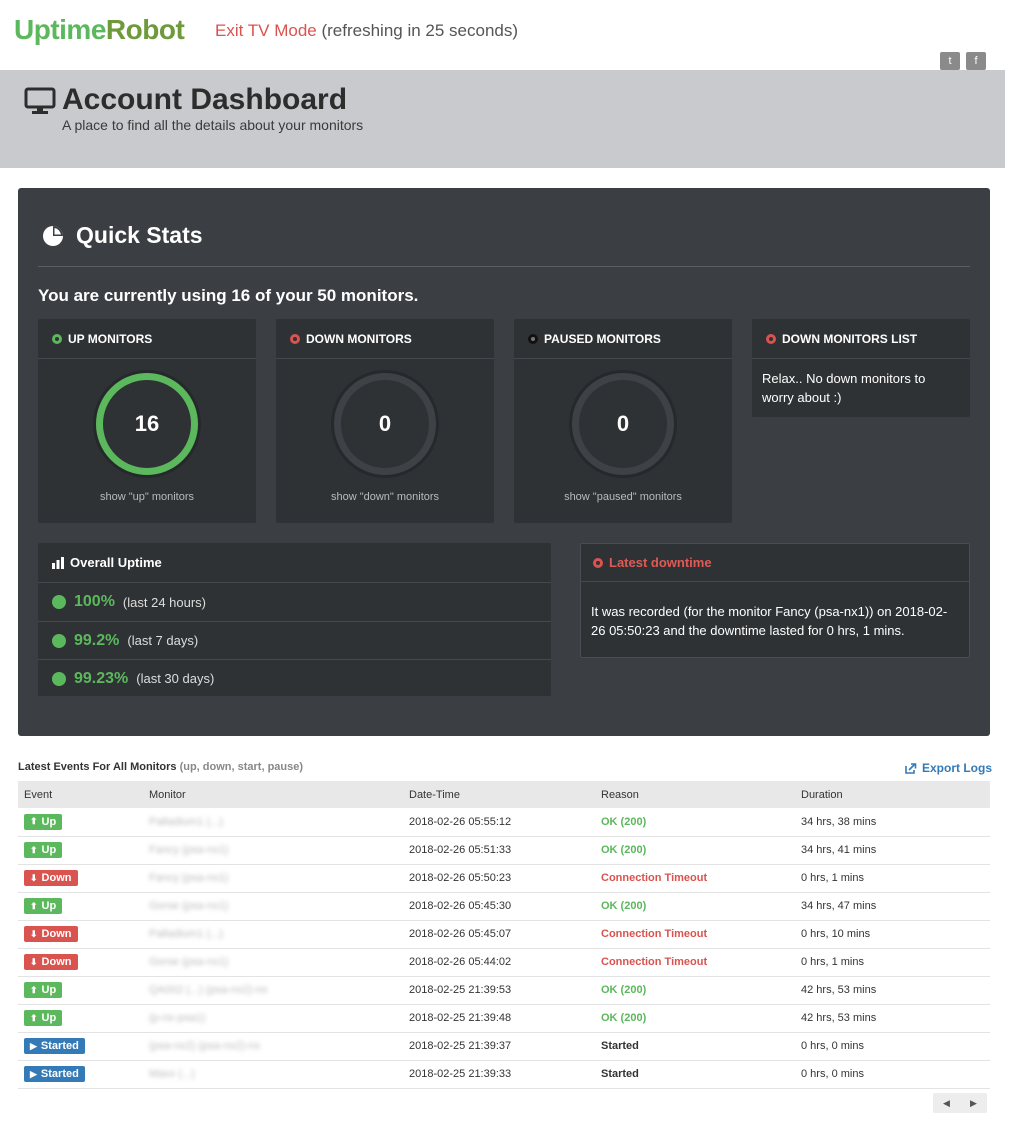  I want to click on show-paused-monitors-link: show "paused" monitors, so click(623, 497).